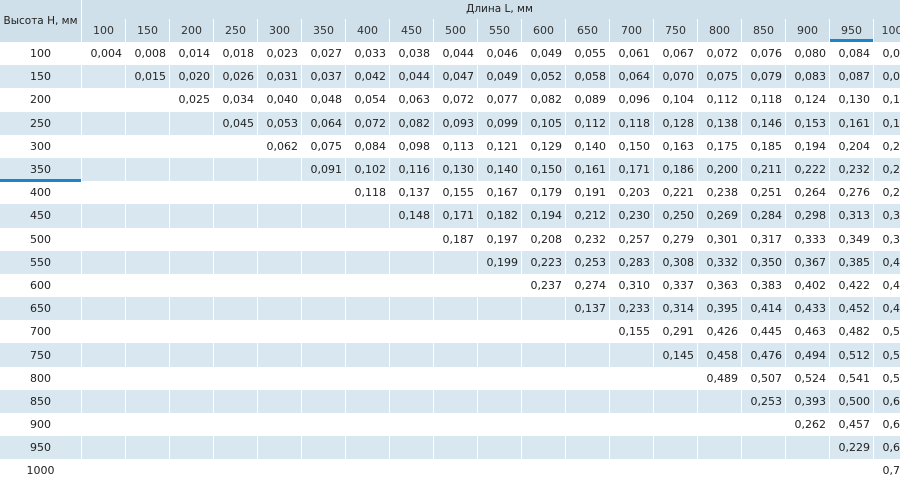 The height and width of the screenshot is (484, 900). What do you see at coordinates (455, 123) in the screenshot?
I see `table-cell: 0,093` at bounding box center [455, 123].